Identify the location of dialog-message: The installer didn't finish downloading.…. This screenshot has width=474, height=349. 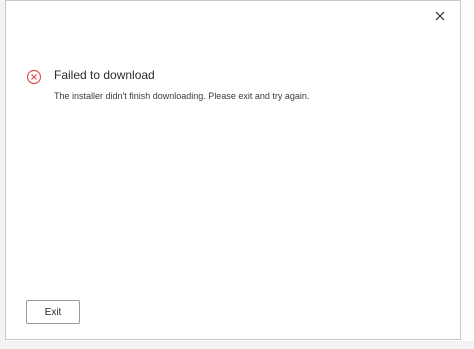
(182, 96).